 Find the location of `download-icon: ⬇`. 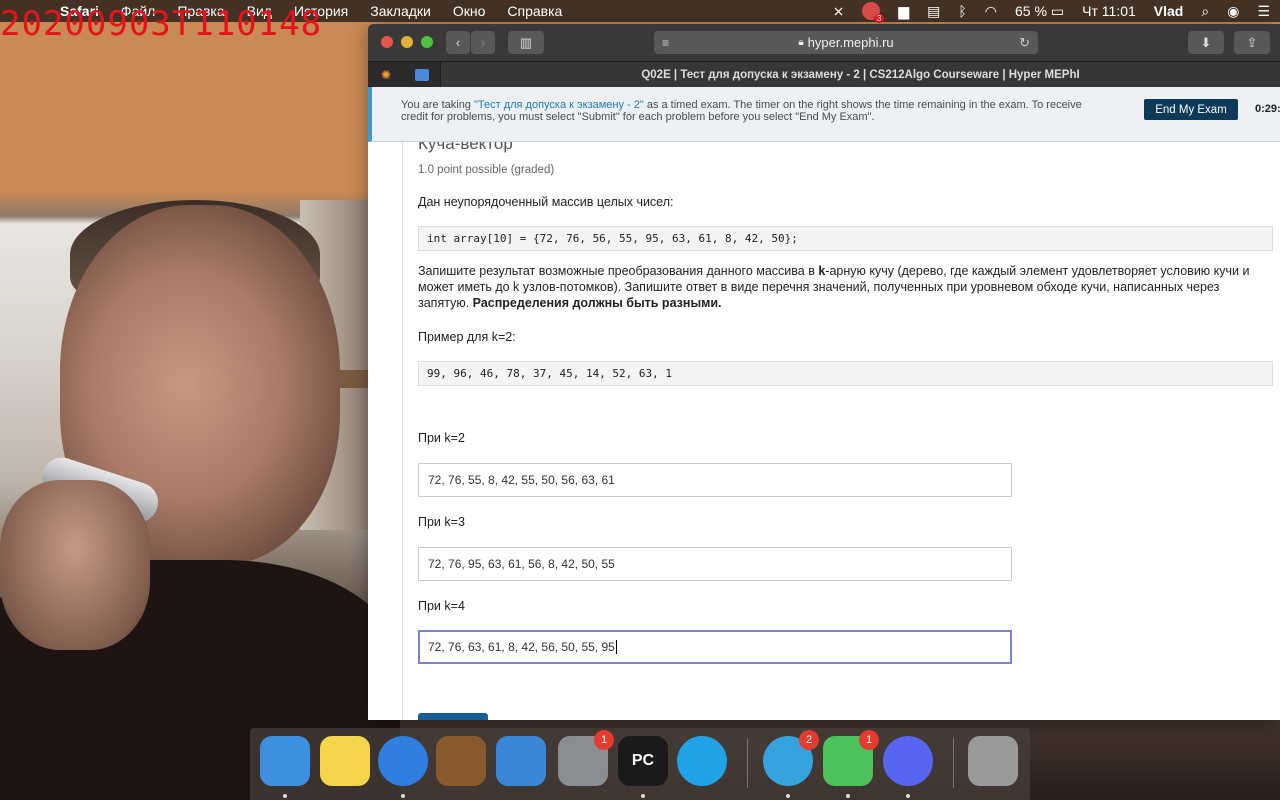

download-icon: ⬇ is located at coordinates (1206, 42).